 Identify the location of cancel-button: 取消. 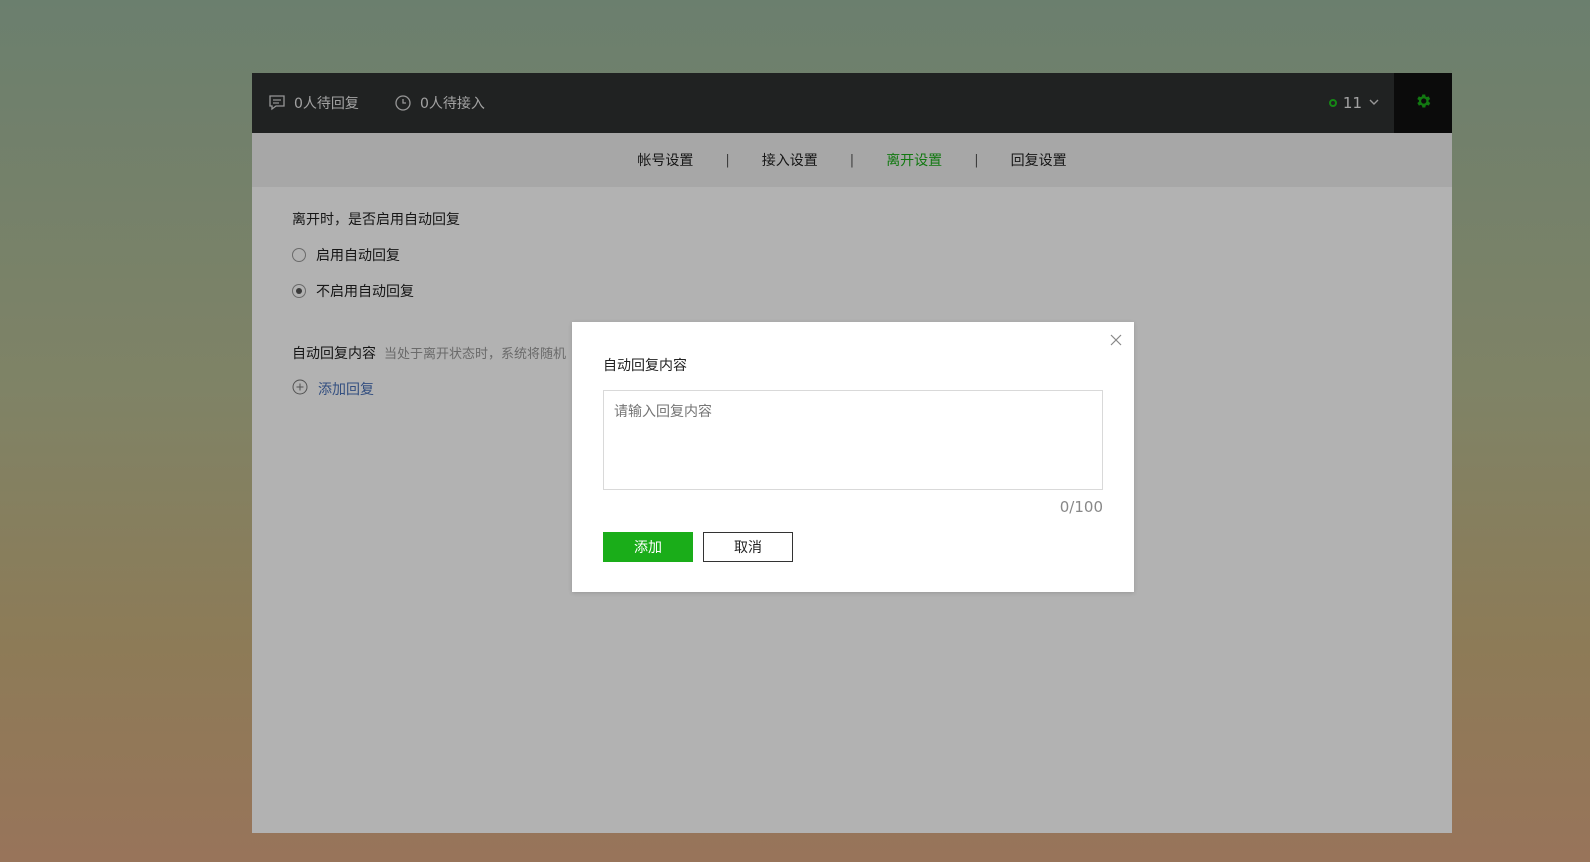
(748, 547).